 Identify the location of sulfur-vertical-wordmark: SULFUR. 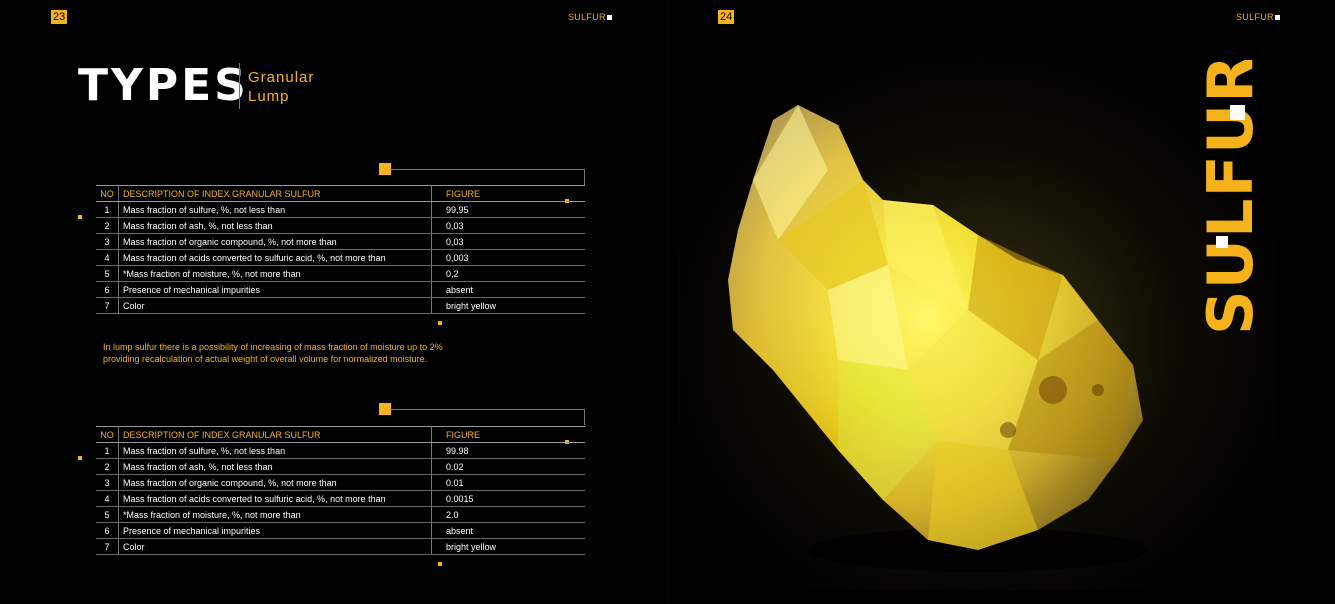
(1230, 197).